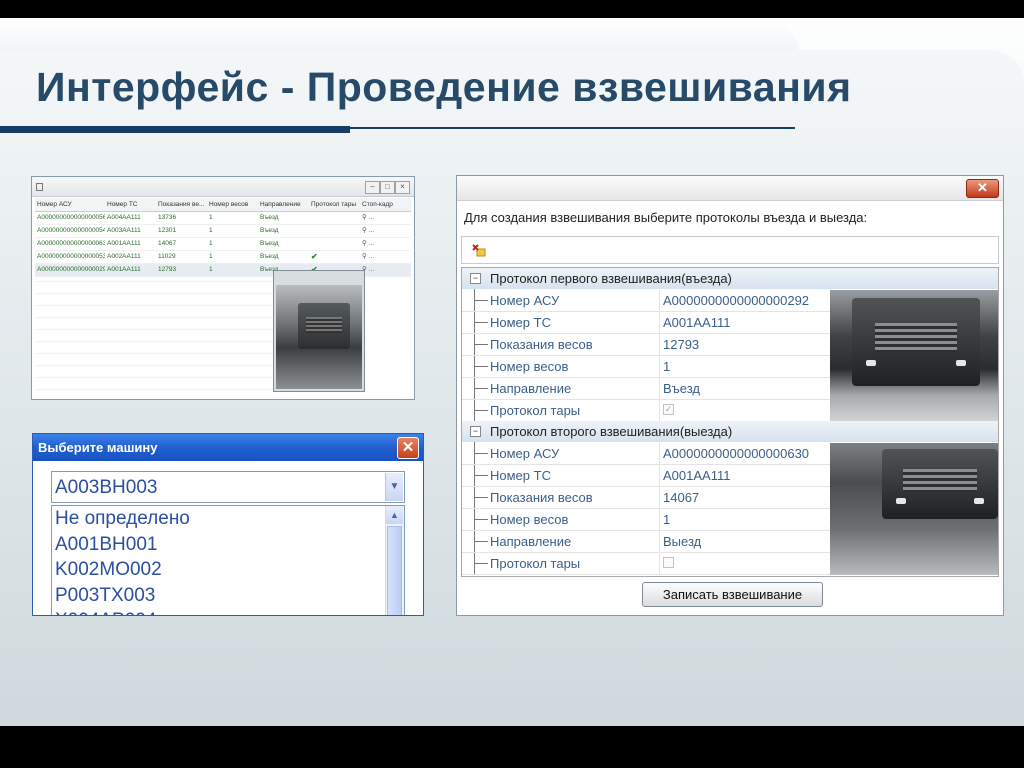 The height and width of the screenshot is (768, 1024). What do you see at coordinates (744, 475) in the screenshot?
I see `property-value: A001AA111` at bounding box center [744, 475].